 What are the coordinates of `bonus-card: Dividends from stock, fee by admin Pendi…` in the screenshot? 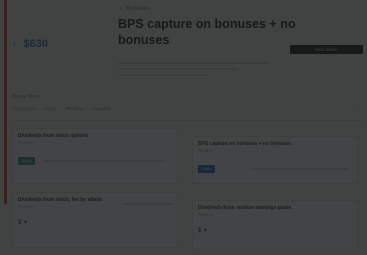 It's located at (95, 220).